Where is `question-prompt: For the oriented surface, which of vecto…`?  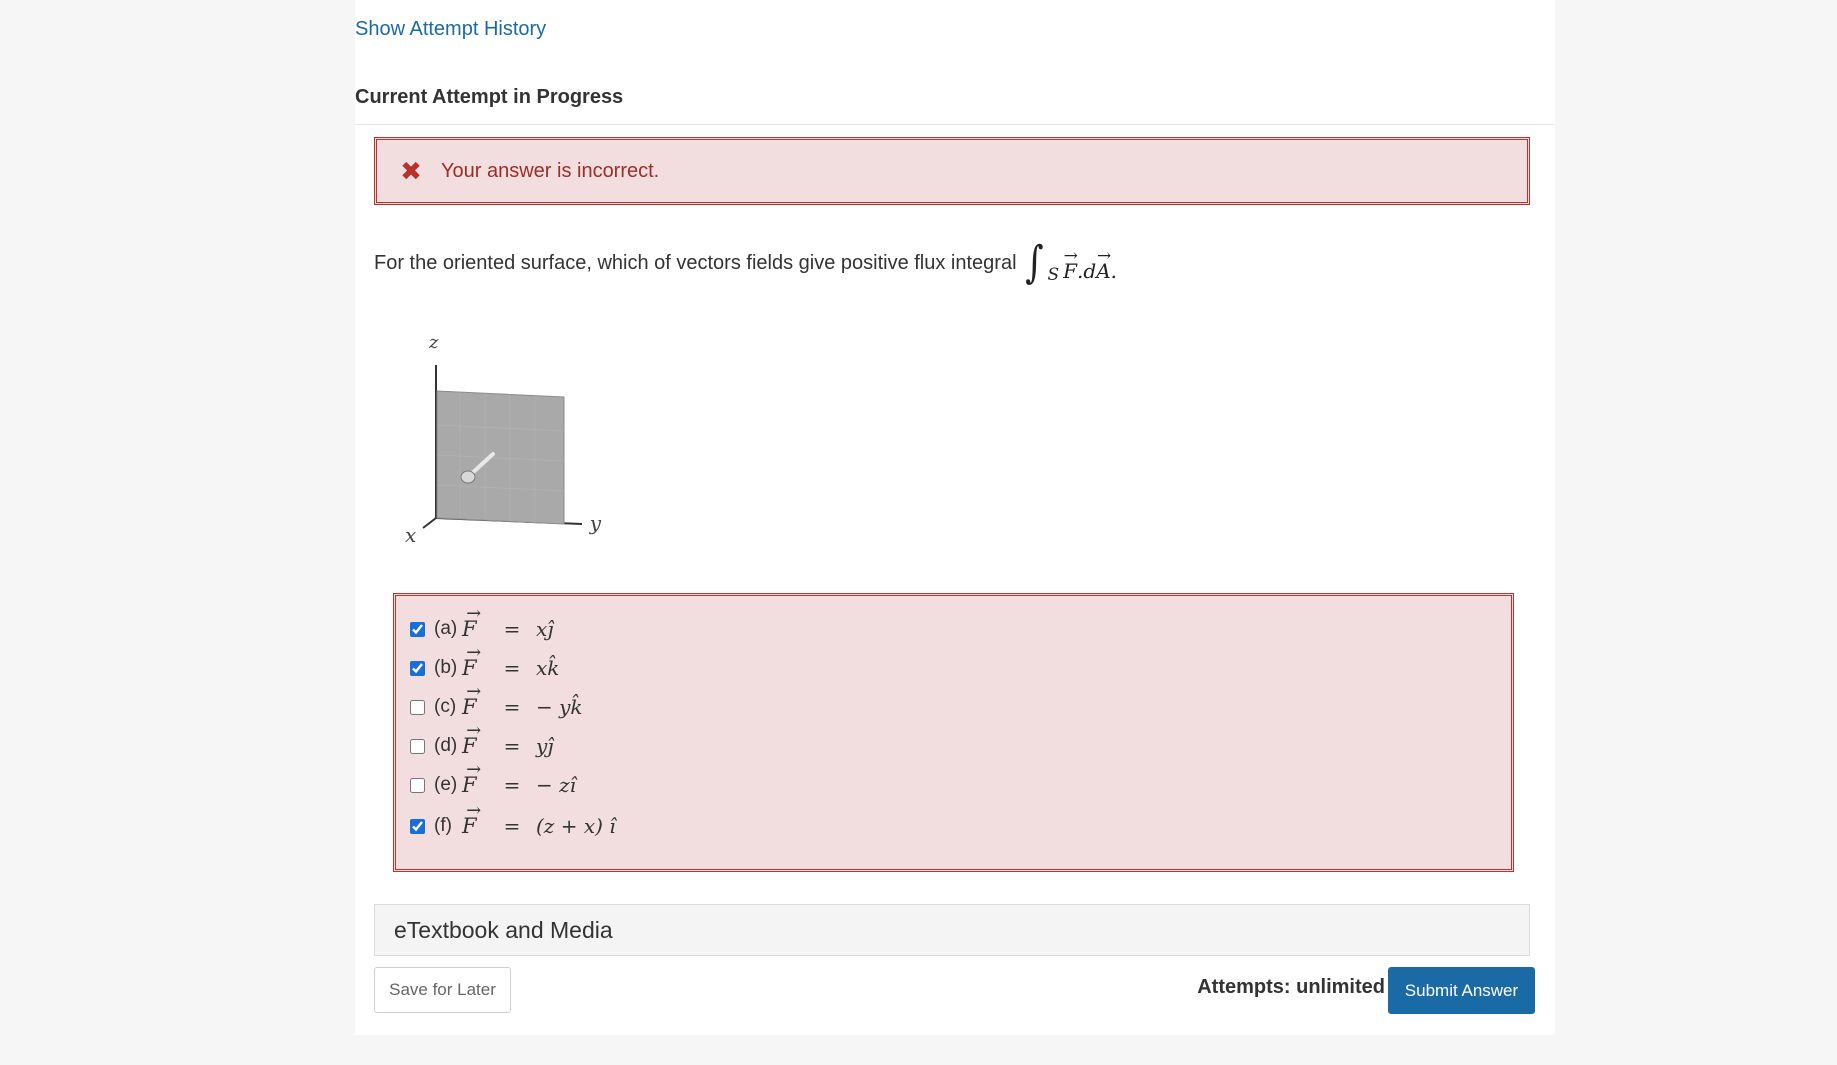
question-prompt: For the oriented surface, which of vecto… is located at coordinates (695, 262).